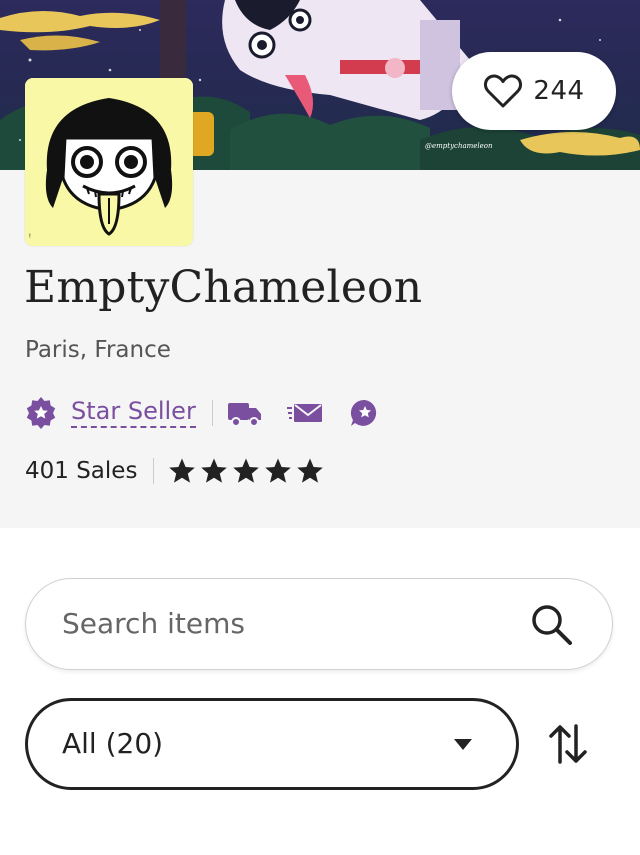 This screenshot has height=855, width=640. What do you see at coordinates (98, 350) in the screenshot?
I see `shop-location: Paris, France` at bounding box center [98, 350].